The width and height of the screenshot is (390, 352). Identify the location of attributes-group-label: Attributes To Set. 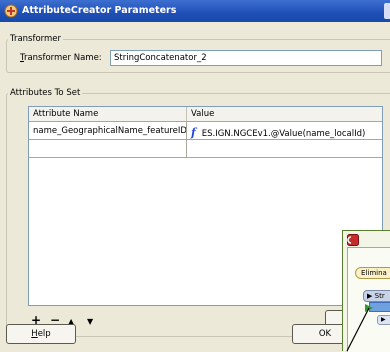
(45, 93).